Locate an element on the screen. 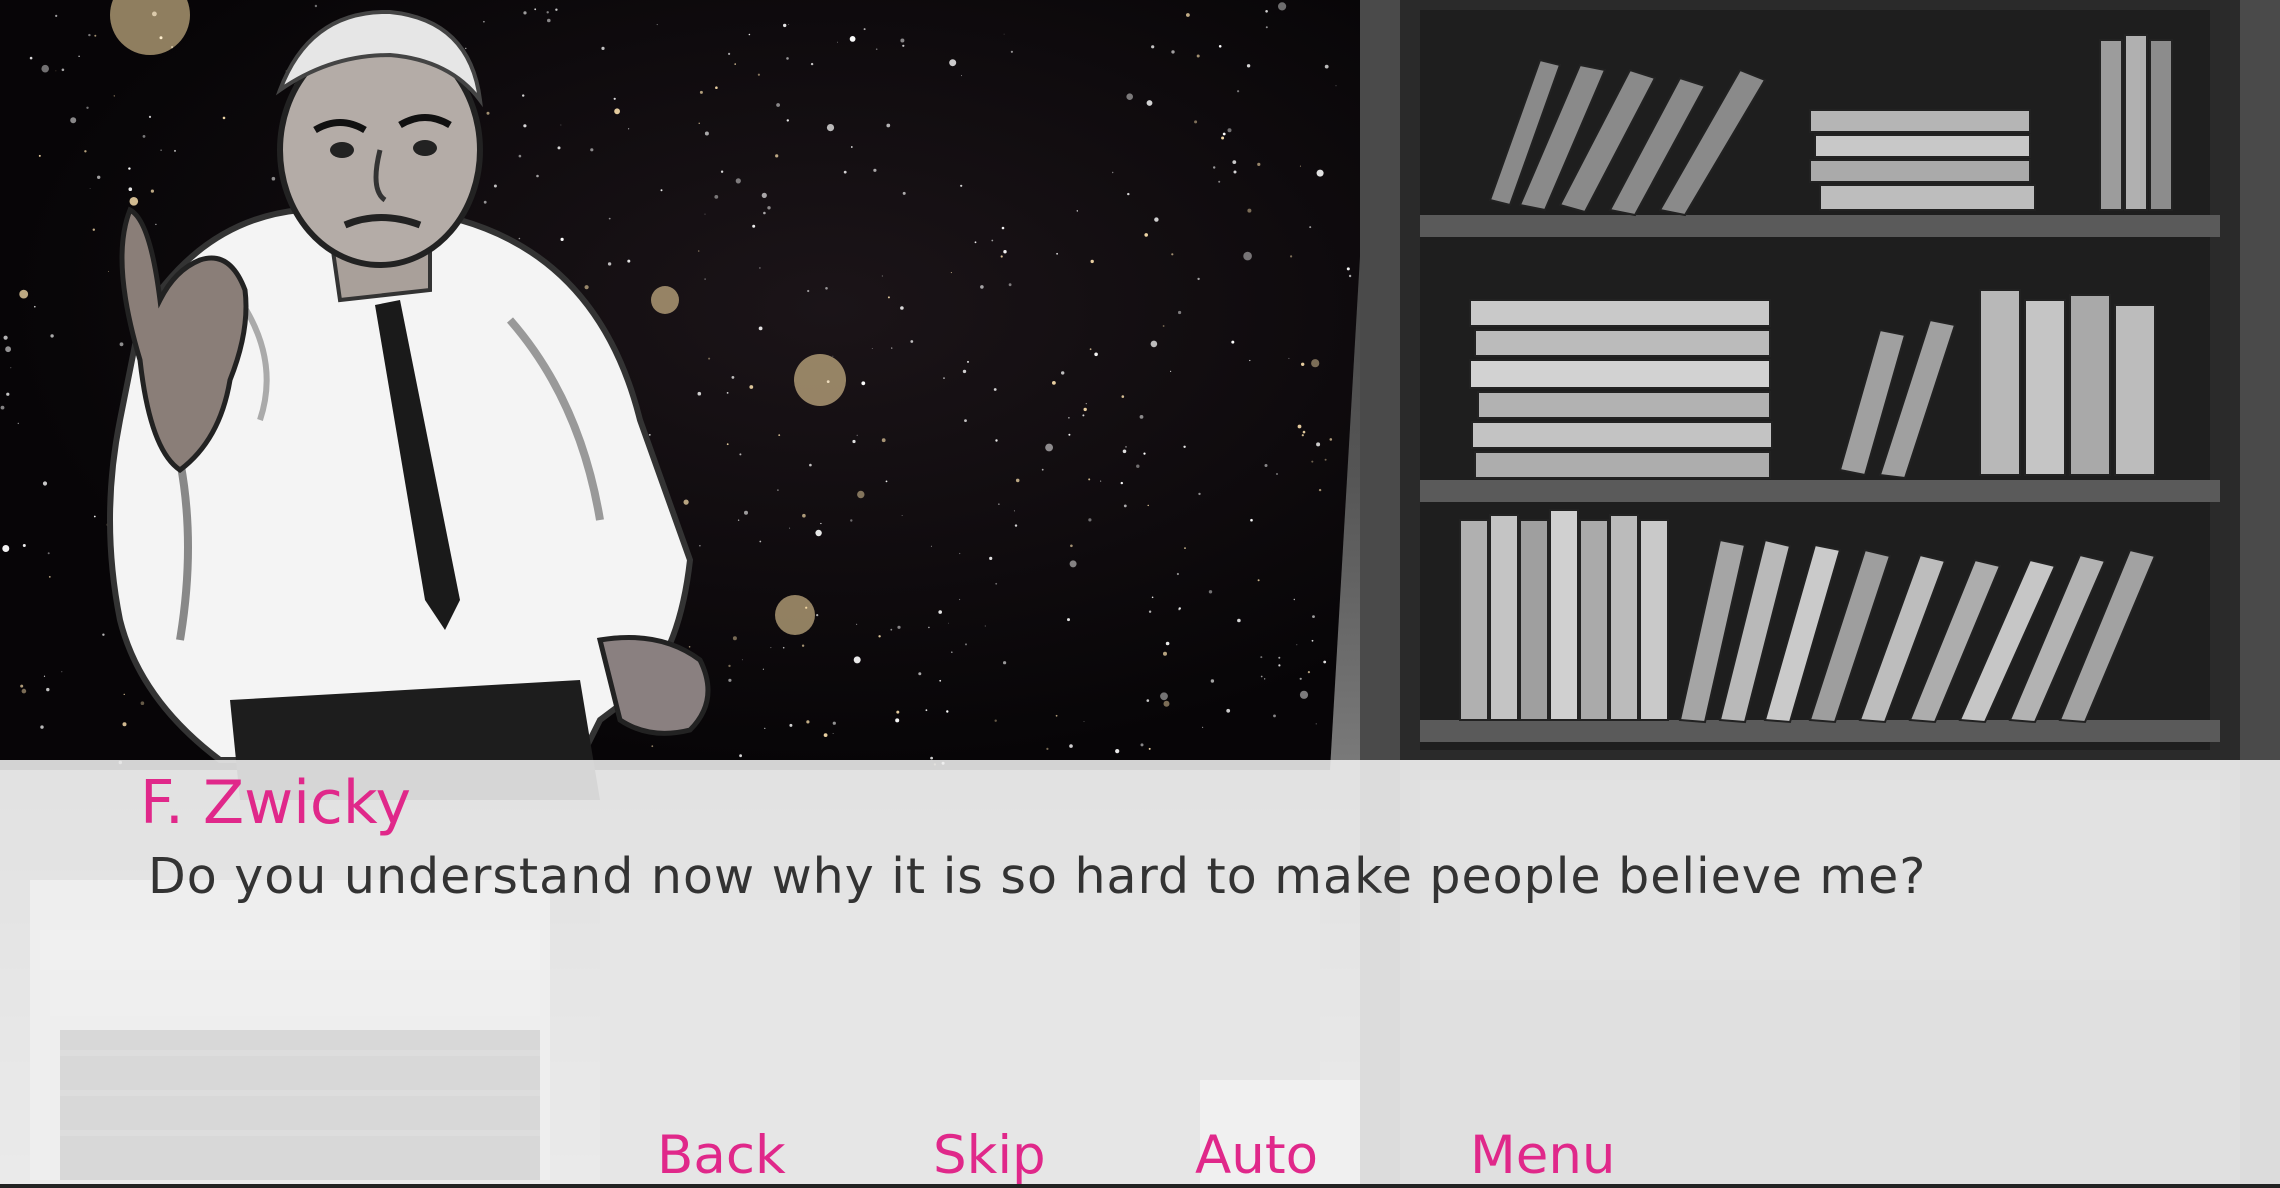 The width and height of the screenshot is (2280, 1188). back-button: Back is located at coordinates (721, 1153).